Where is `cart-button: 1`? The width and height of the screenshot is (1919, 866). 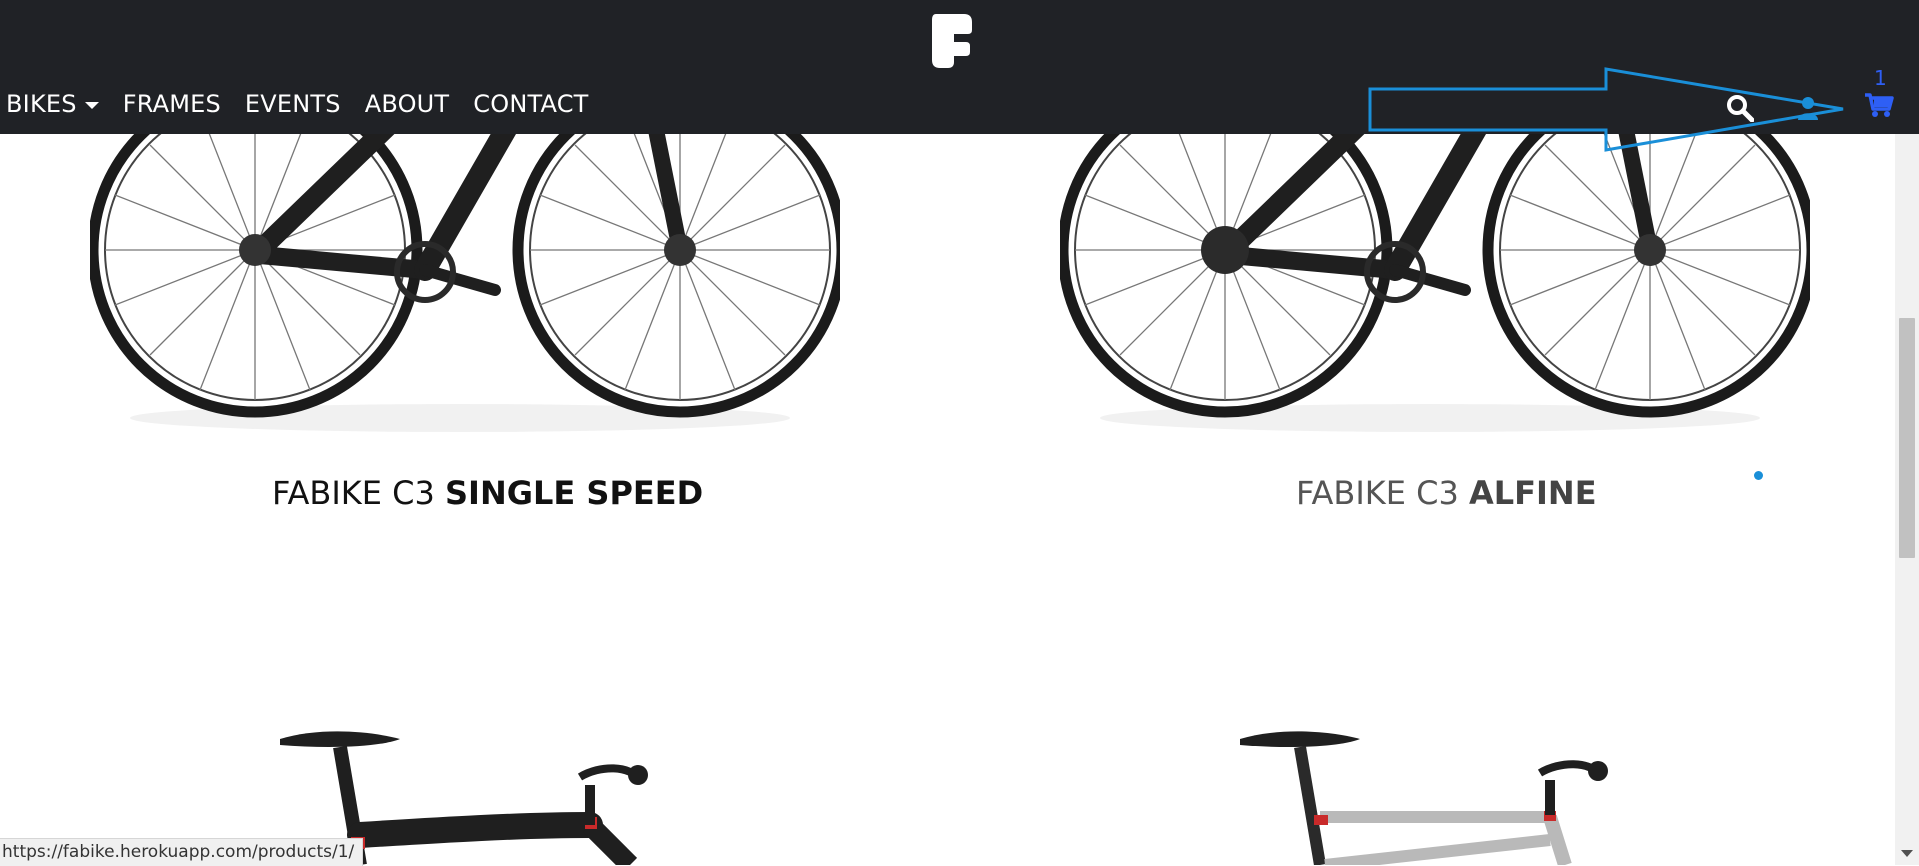
cart-button: 1 is located at coordinates (1882, 95).